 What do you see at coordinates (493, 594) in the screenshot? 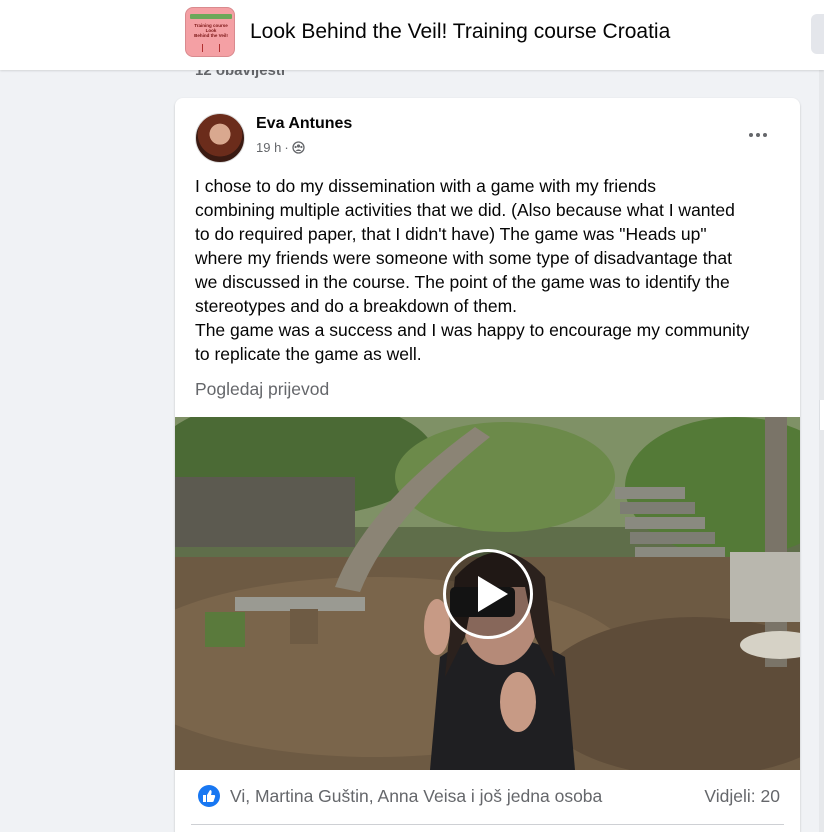
I see `play-icon` at bounding box center [493, 594].